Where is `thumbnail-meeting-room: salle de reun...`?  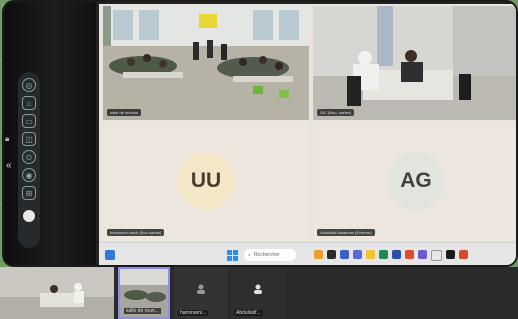 thumbnail-meeting-room: salle de reun... is located at coordinates (144, 293).